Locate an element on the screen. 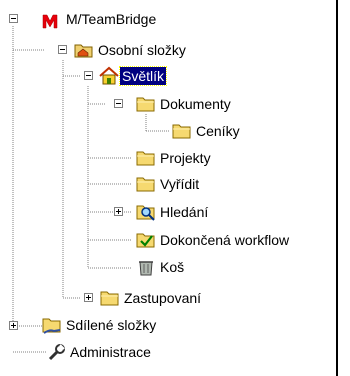 The image size is (350, 376). collapse-toggle-svetlik is located at coordinates (88, 75).